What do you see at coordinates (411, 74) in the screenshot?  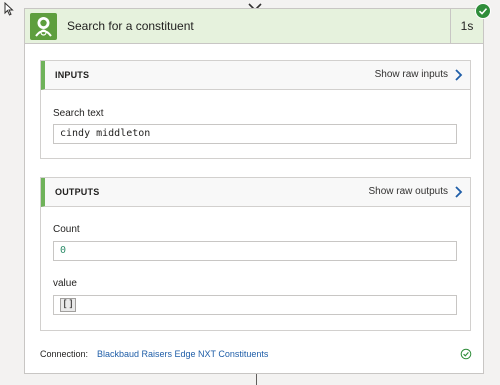 I see `show-raw-inputs-link: Show raw inputs` at bounding box center [411, 74].